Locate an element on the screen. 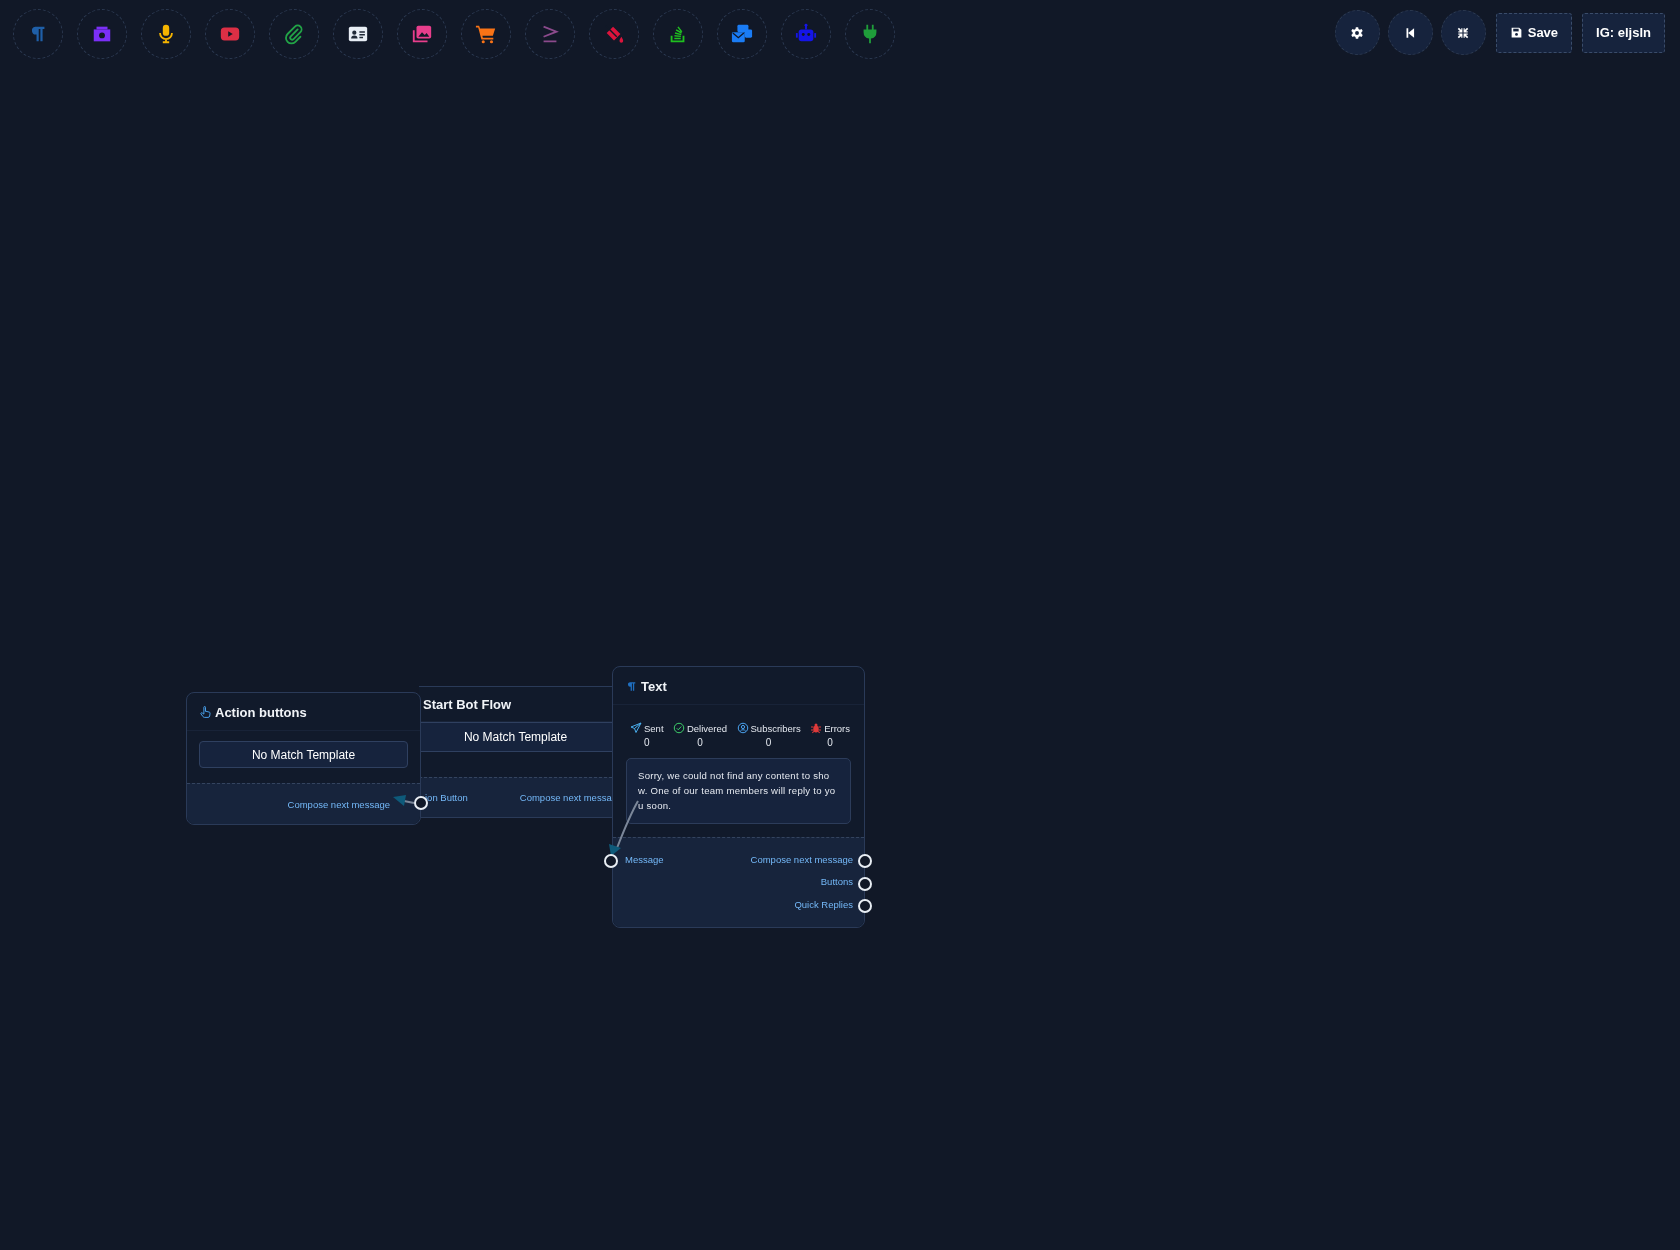 The image size is (1680, 1250). flow-node-card: Action buttons No Match Template Compose next message is located at coordinates (303, 758).